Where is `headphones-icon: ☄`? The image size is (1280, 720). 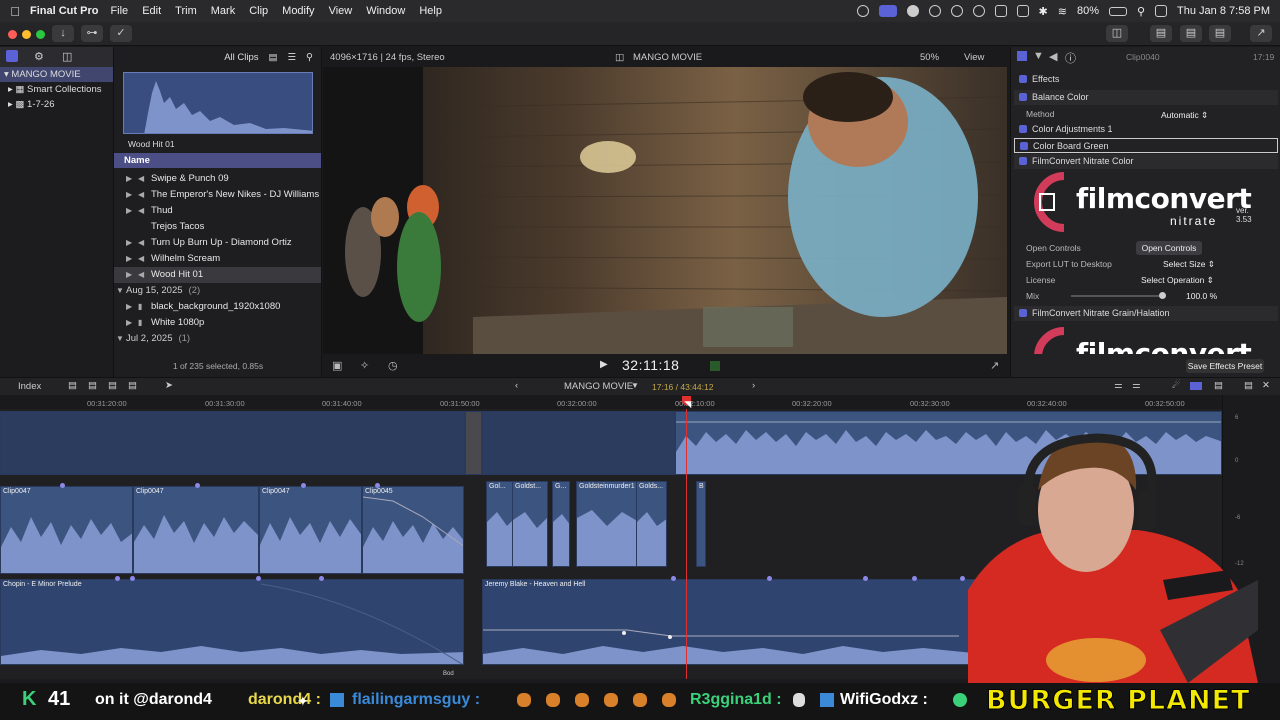 headphones-icon: ☄ is located at coordinates (1176, 385).